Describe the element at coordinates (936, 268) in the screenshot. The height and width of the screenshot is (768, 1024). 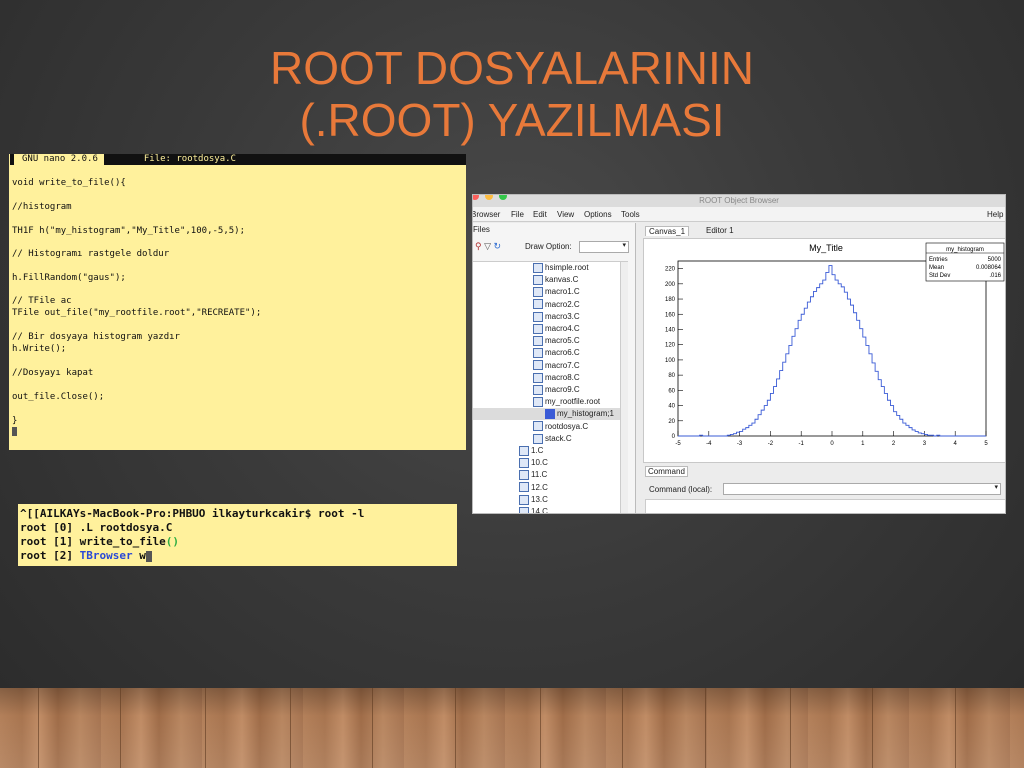
I see `stats-label: Mean` at that location.